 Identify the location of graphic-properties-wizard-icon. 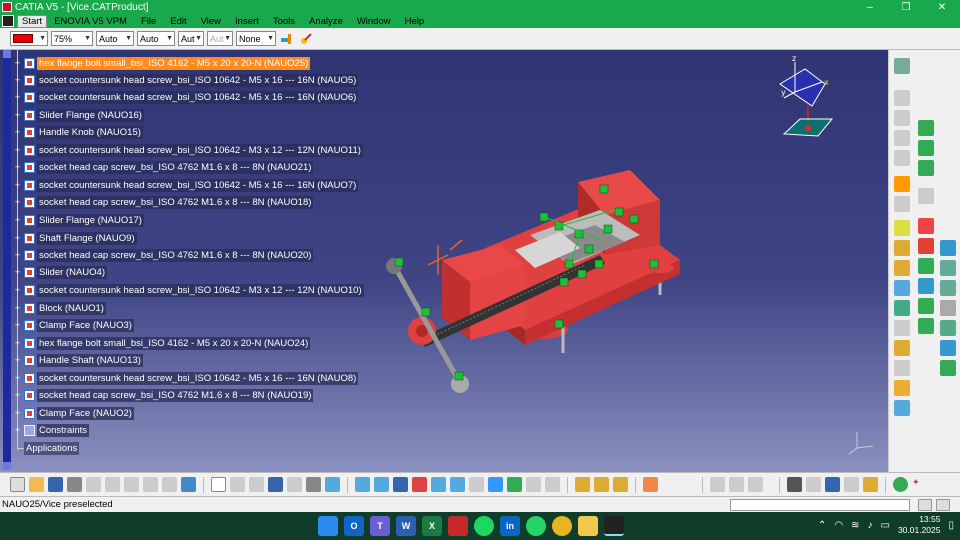
(306, 39).